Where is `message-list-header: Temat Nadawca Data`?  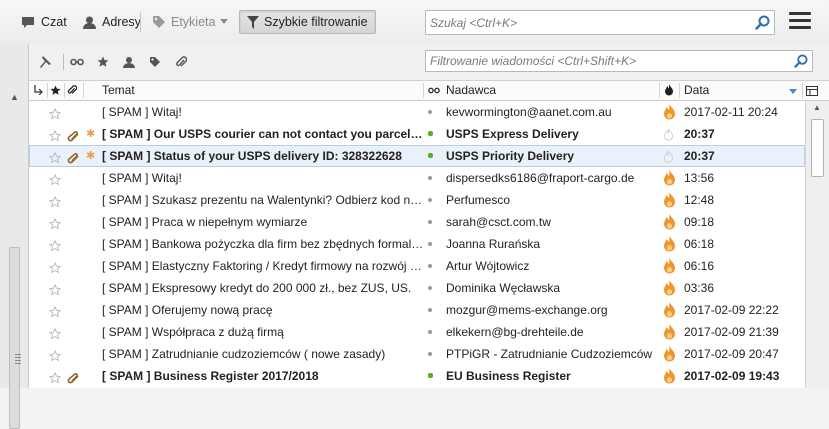 message-list-header: Temat Nadawca Data is located at coordinates (429, 91).